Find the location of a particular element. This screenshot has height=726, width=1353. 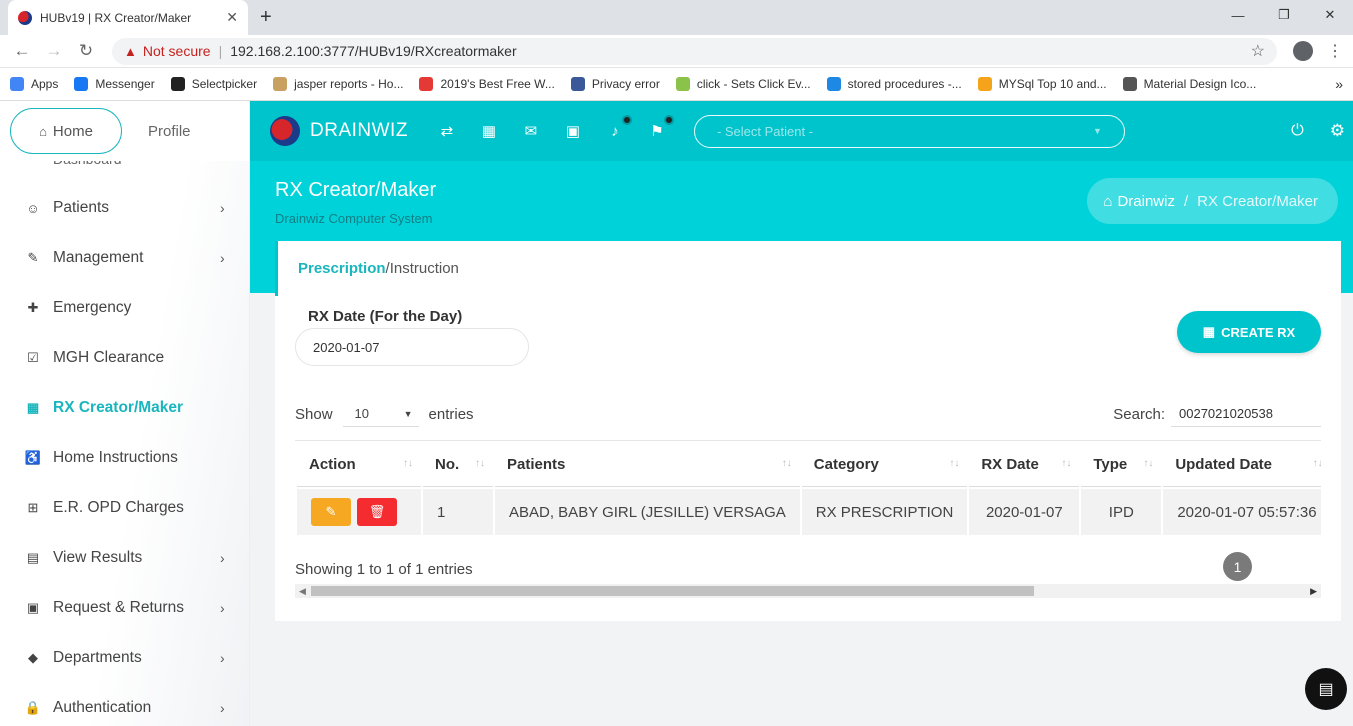

horizontal-scrollbar: ◀ ▶ is located at coordinates (808, 591).